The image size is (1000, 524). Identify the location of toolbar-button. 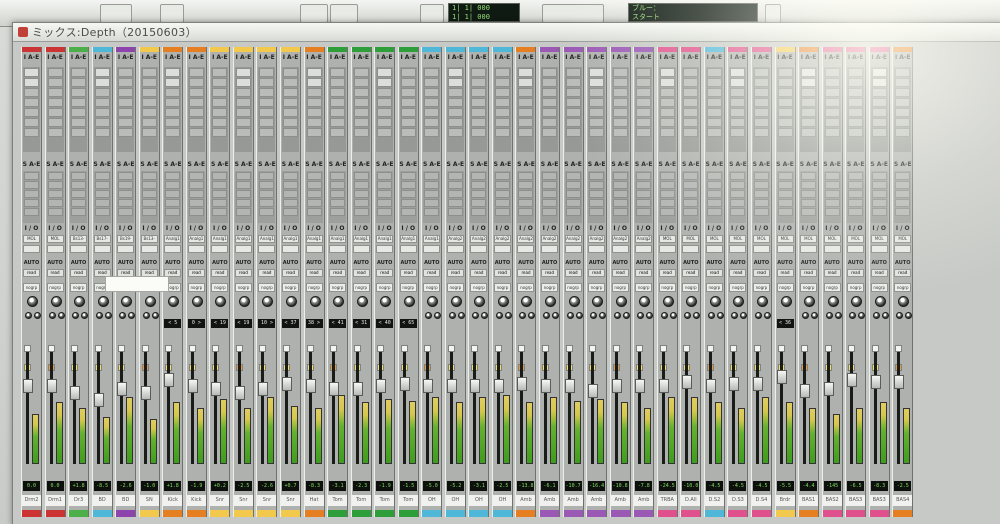
(116, 13).